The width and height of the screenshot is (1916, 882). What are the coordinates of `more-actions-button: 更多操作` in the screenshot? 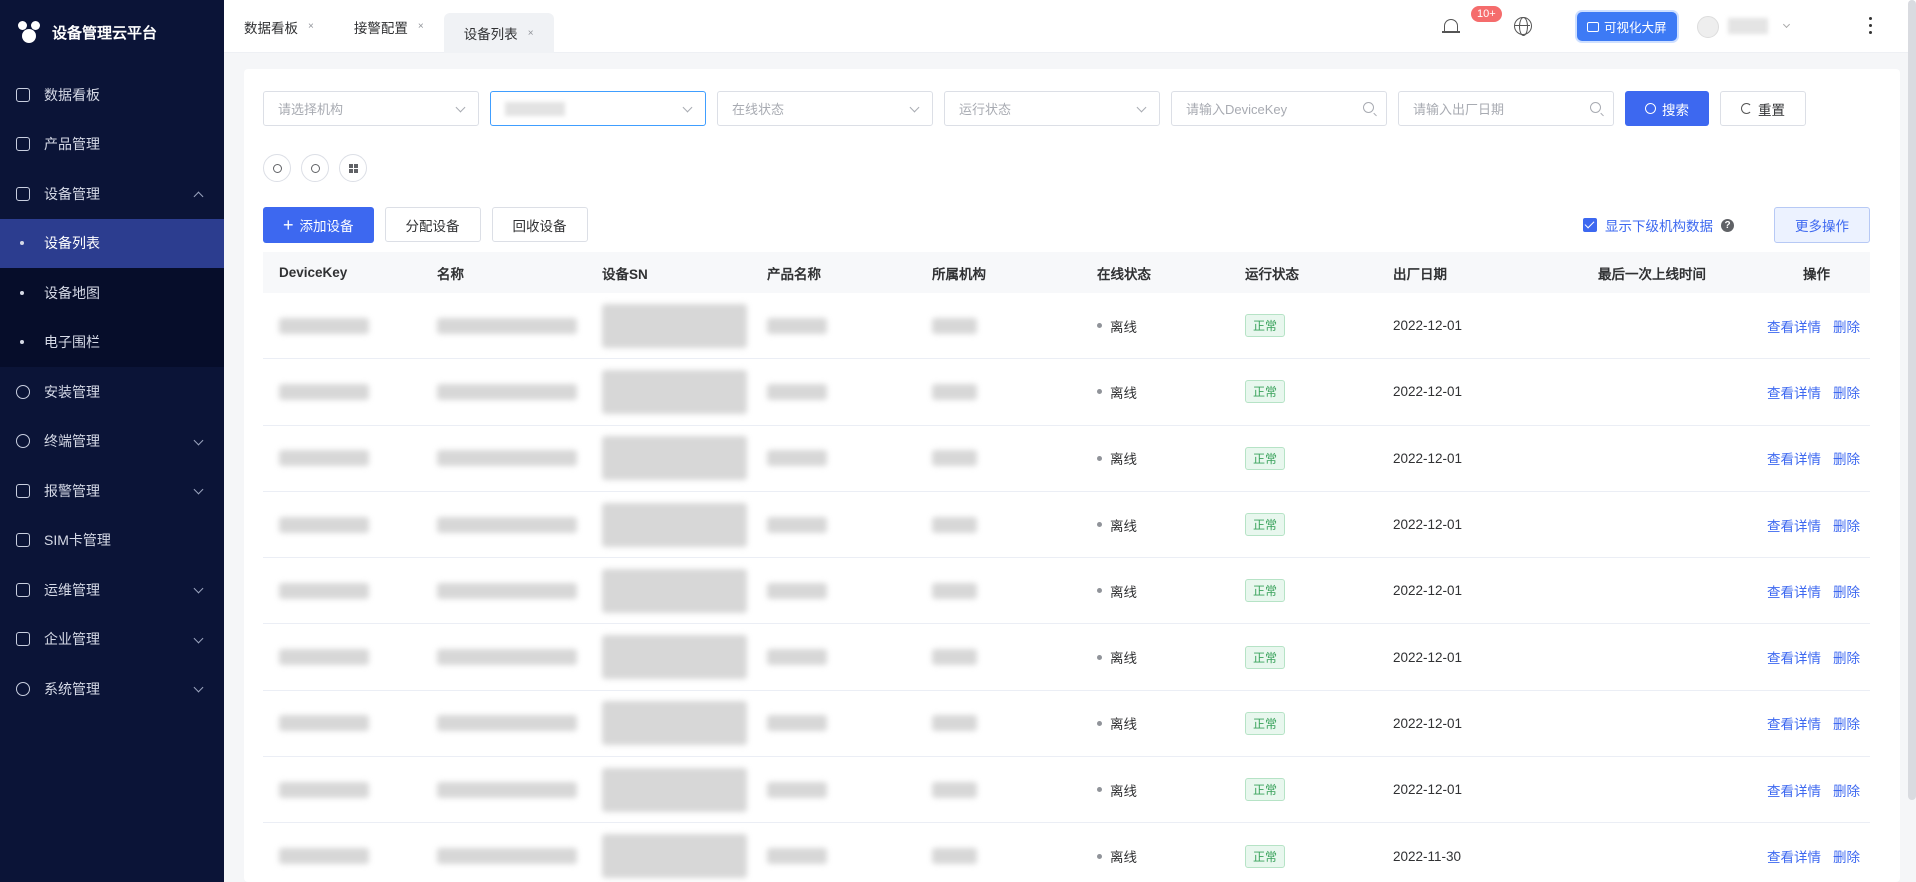 It's located at (1822, 225).